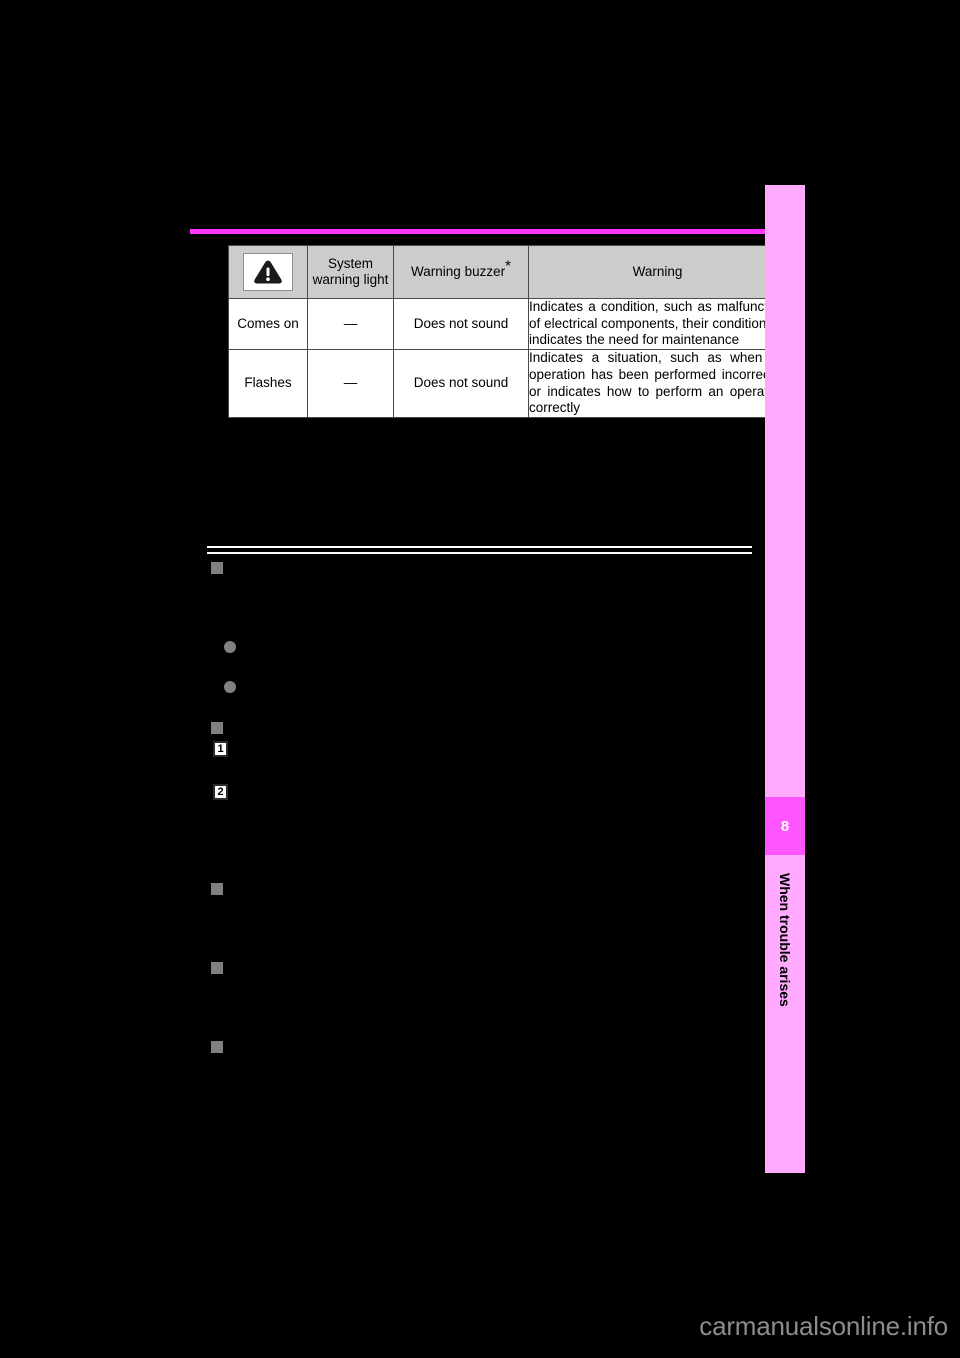 The height and width of the screenshot is (1358, 960). Describe the element at coordinates (478, 231) in the screenshot. I see `header-rule` at that location.